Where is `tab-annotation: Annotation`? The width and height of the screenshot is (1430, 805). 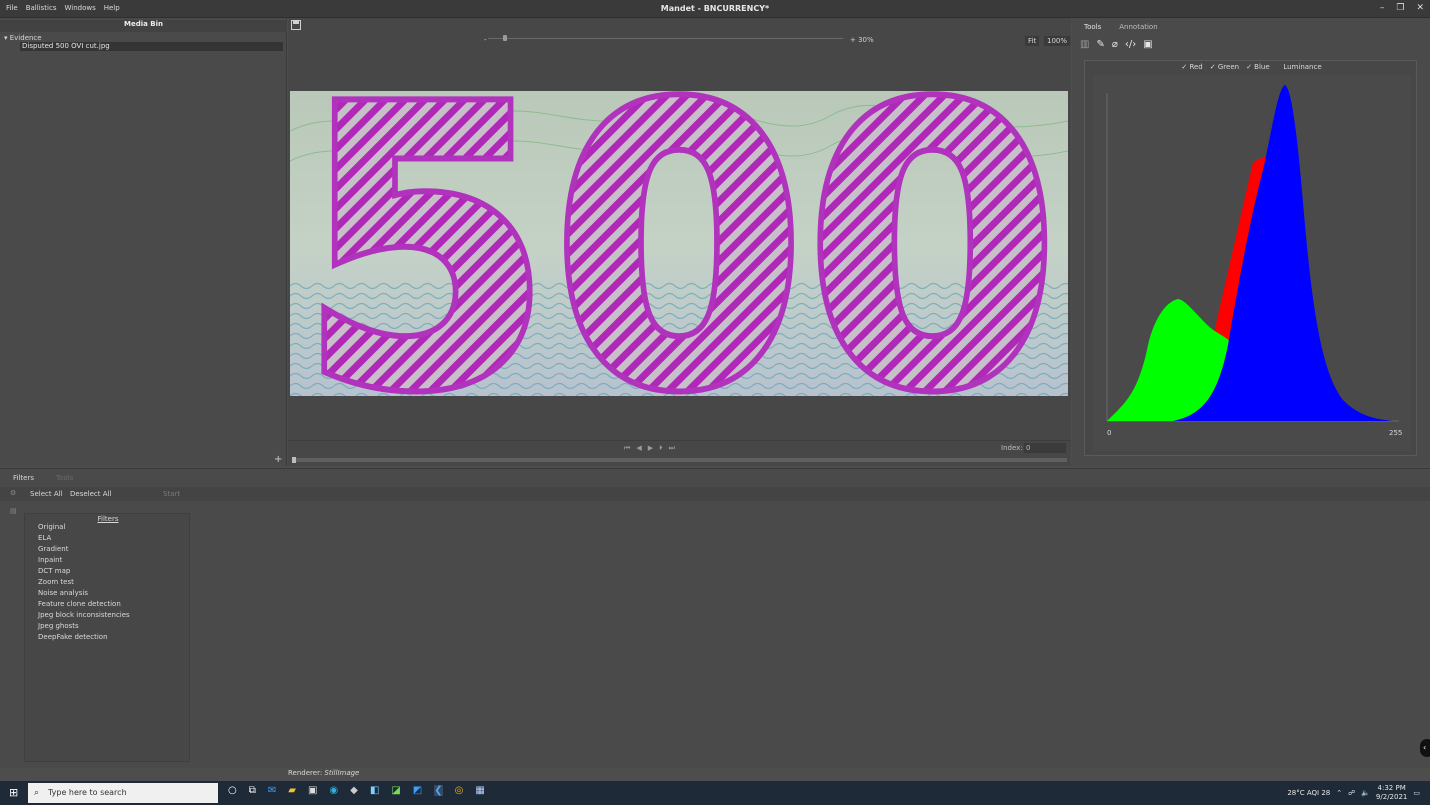
tab-annotation: Annotation is located at coordinates (1138, 27).